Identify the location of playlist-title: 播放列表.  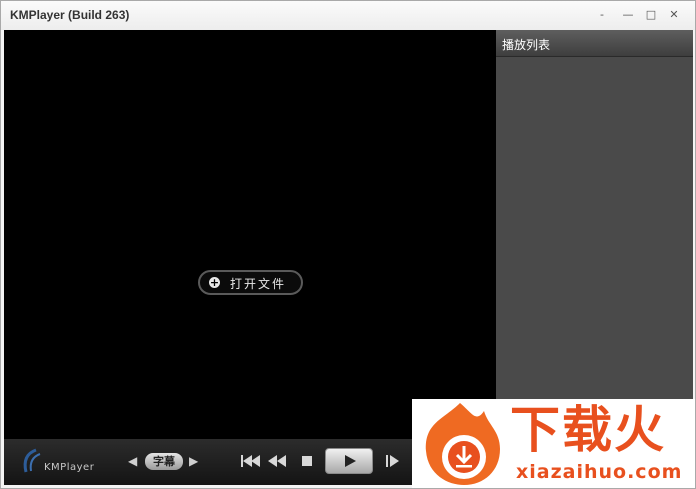
(526, 45).